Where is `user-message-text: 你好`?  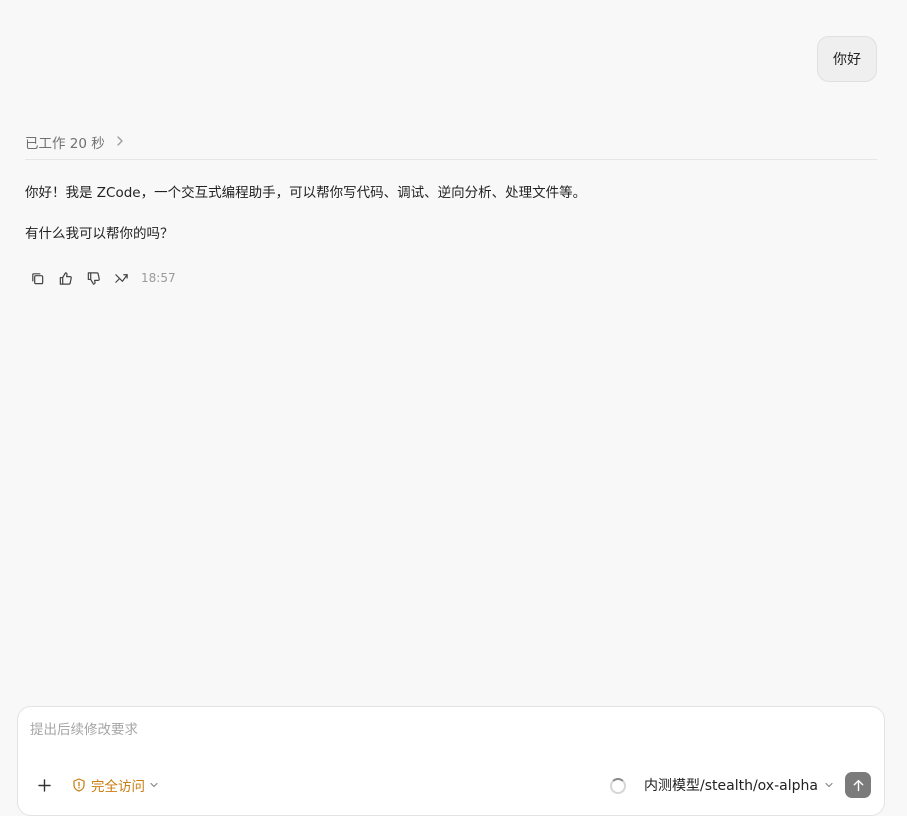 user-message-text: 你好 is located at coordinates (847, 60).